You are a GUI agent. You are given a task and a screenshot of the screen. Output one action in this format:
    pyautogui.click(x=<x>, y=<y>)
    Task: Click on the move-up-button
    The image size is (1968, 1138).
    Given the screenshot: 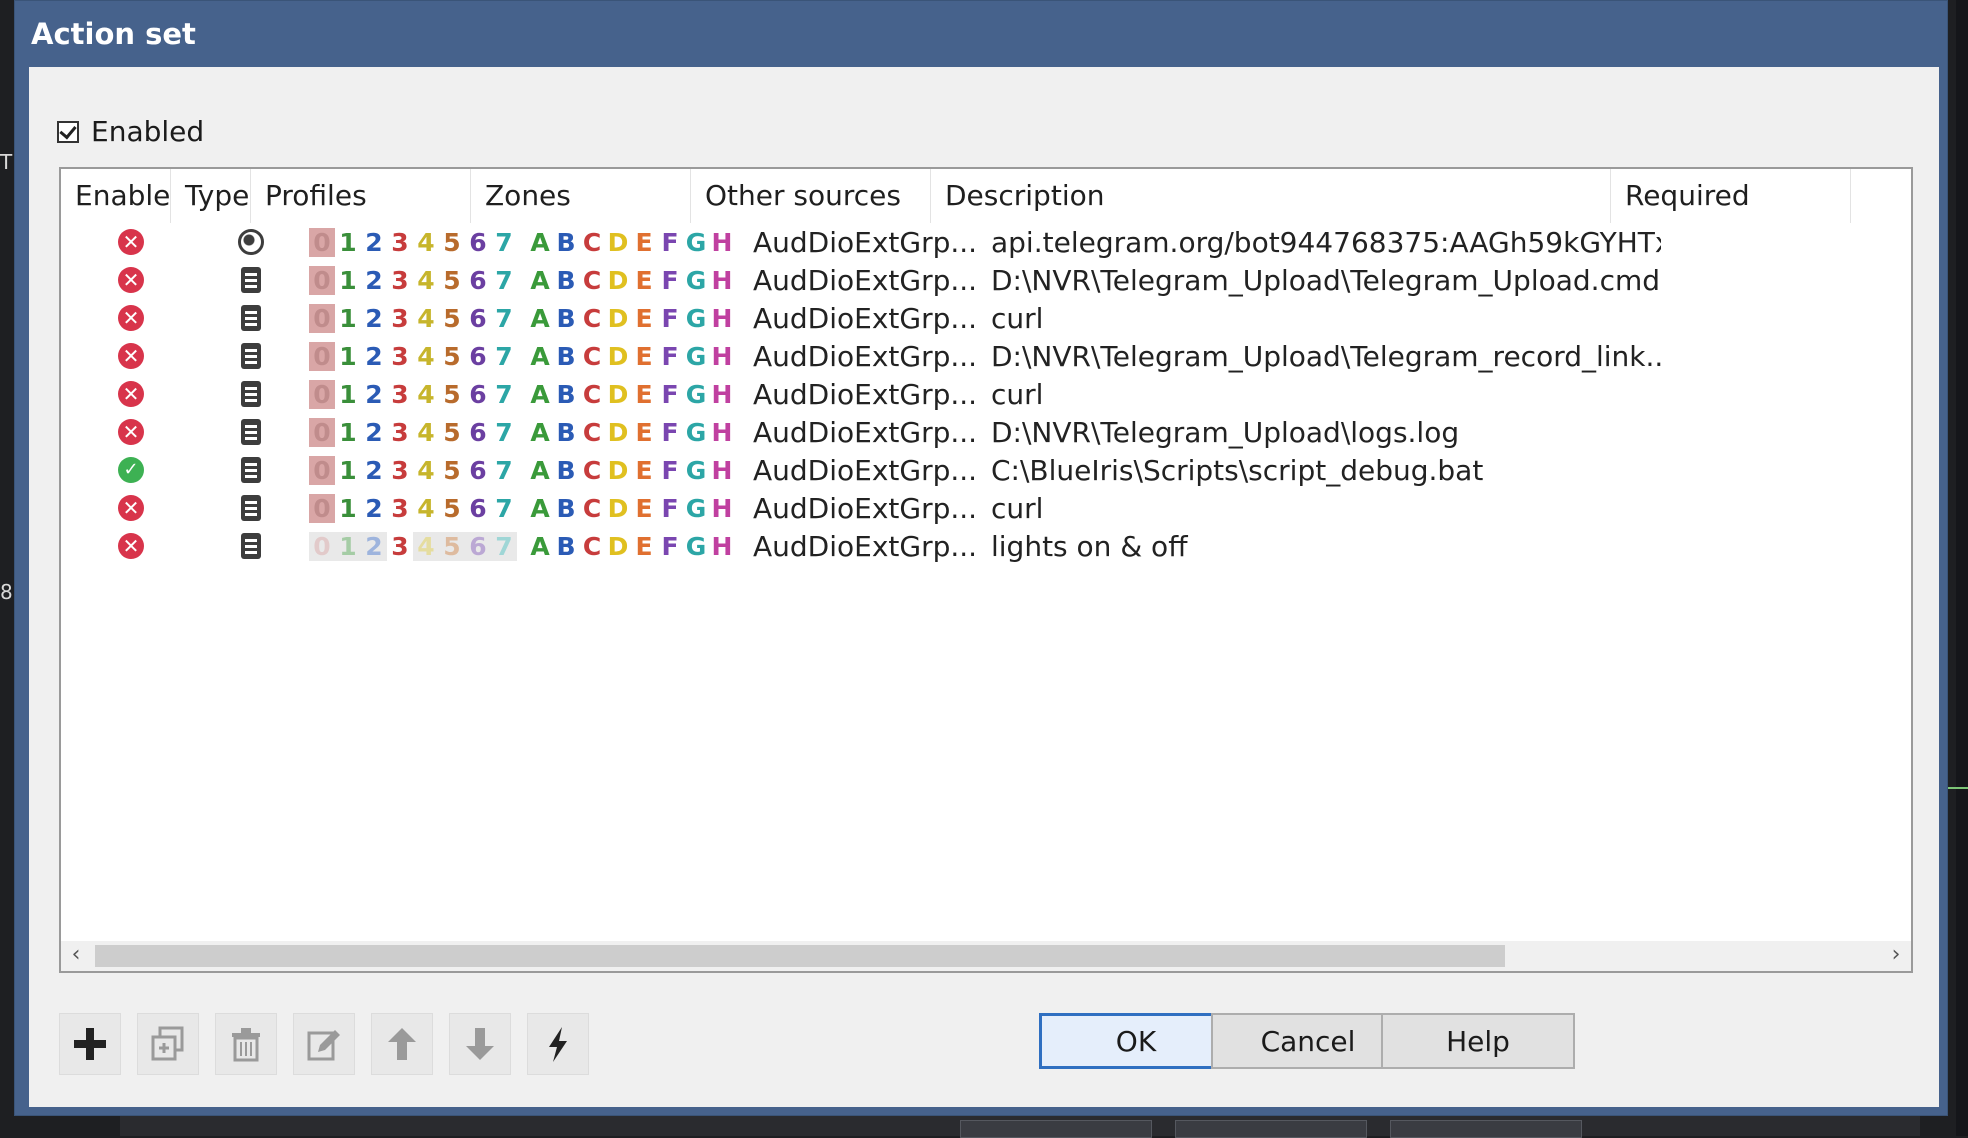 What is the action you would take?
    pyautogui.click(x=402, y=1044)
    